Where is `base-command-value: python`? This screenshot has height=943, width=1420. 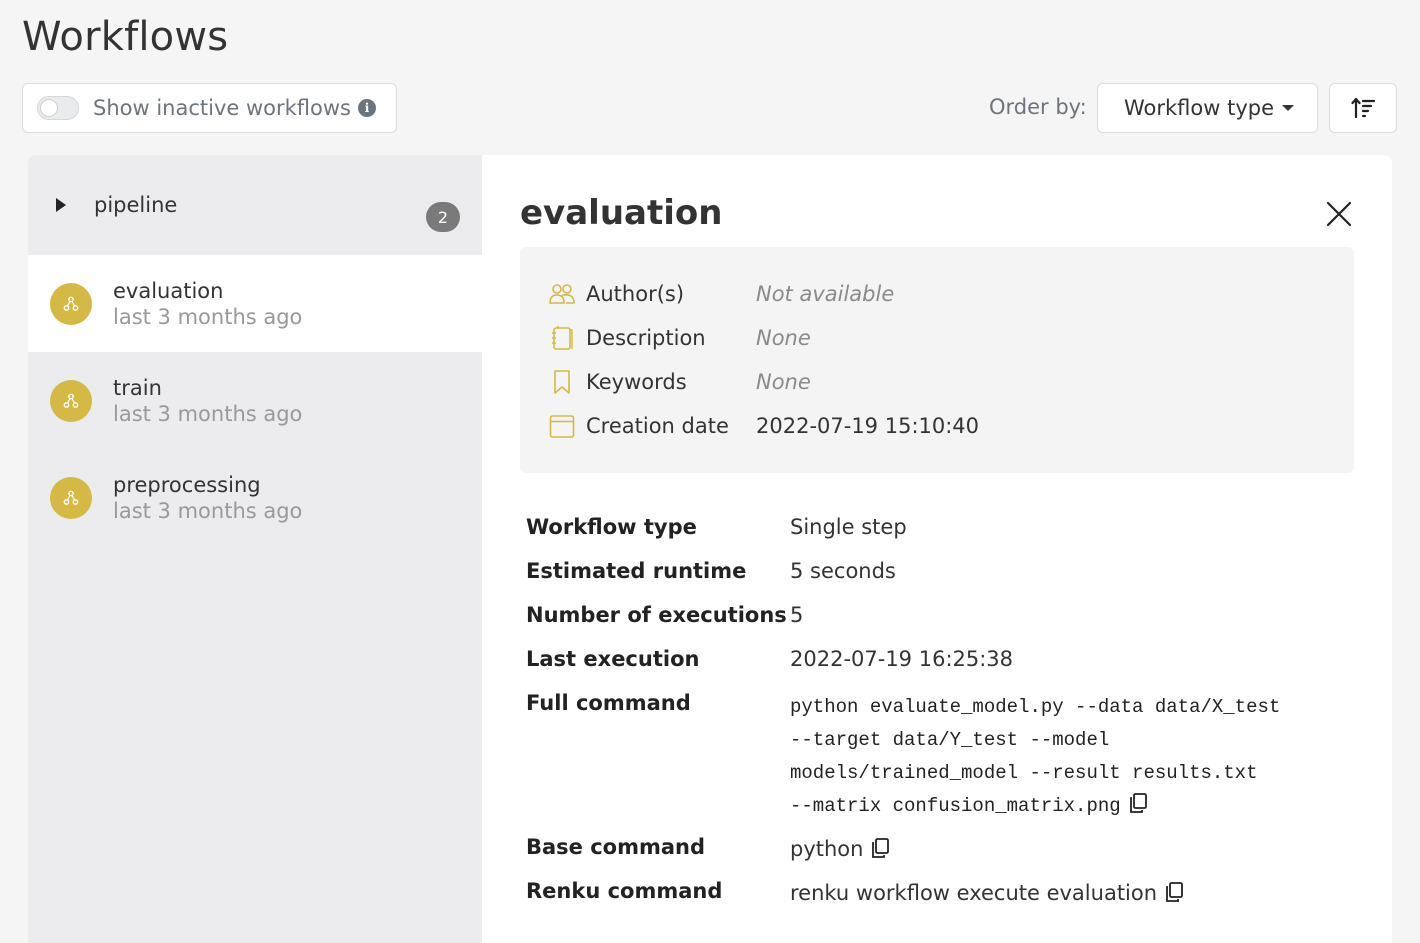
base-command-value: python is located at coordinates (827, 849).